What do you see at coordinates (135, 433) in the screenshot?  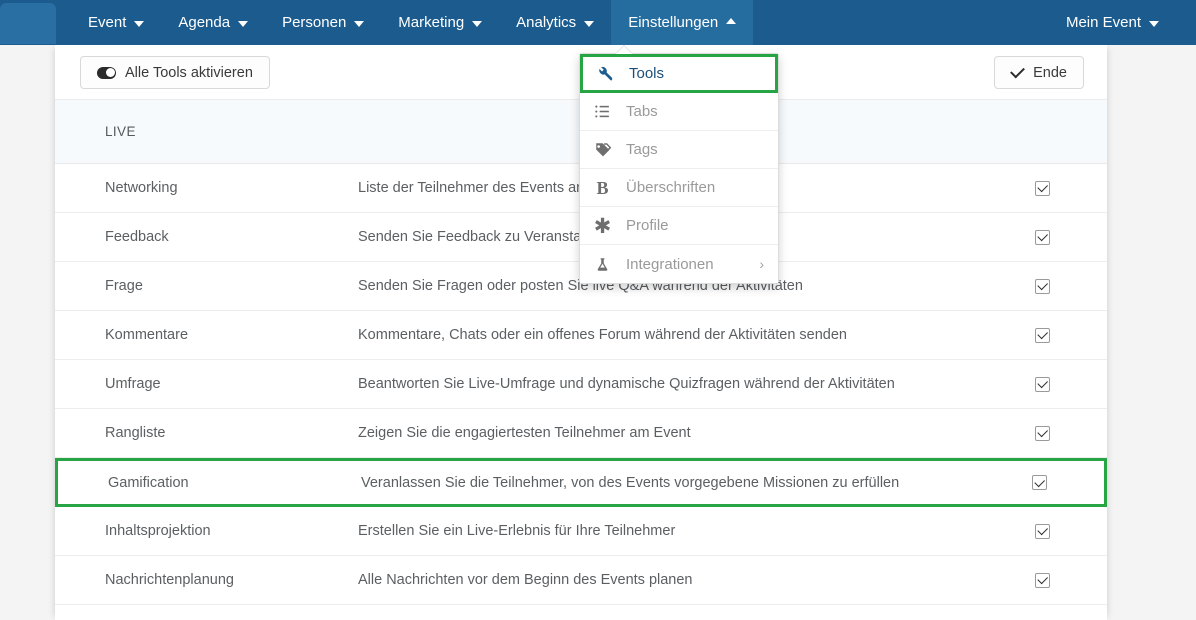 I see `tool-name: Rangliste` at bounding box center [135, 433].